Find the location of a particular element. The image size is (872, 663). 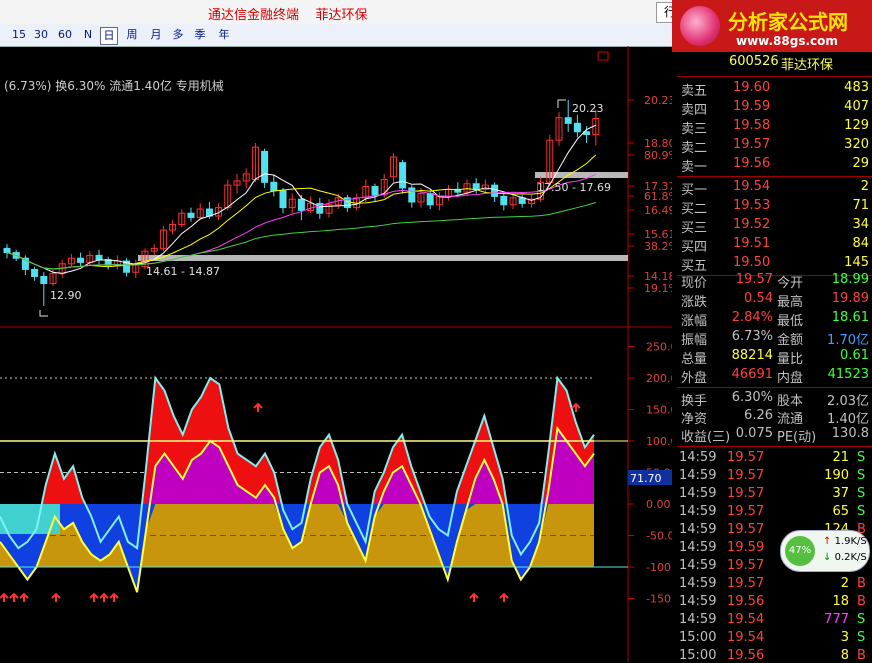

stat-value: 41523 is located at coordinates (848, 374).